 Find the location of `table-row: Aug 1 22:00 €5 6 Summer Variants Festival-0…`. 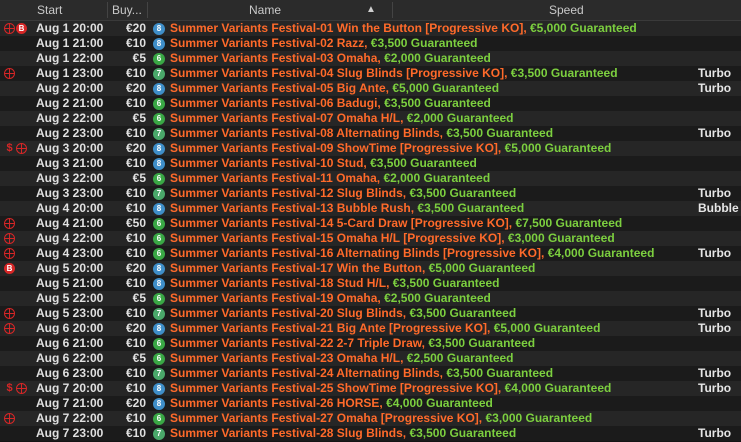

table-row: Aug 1 22:00 €5 6 Summer Variants Festival-0… is located at coordinates (370, 58).